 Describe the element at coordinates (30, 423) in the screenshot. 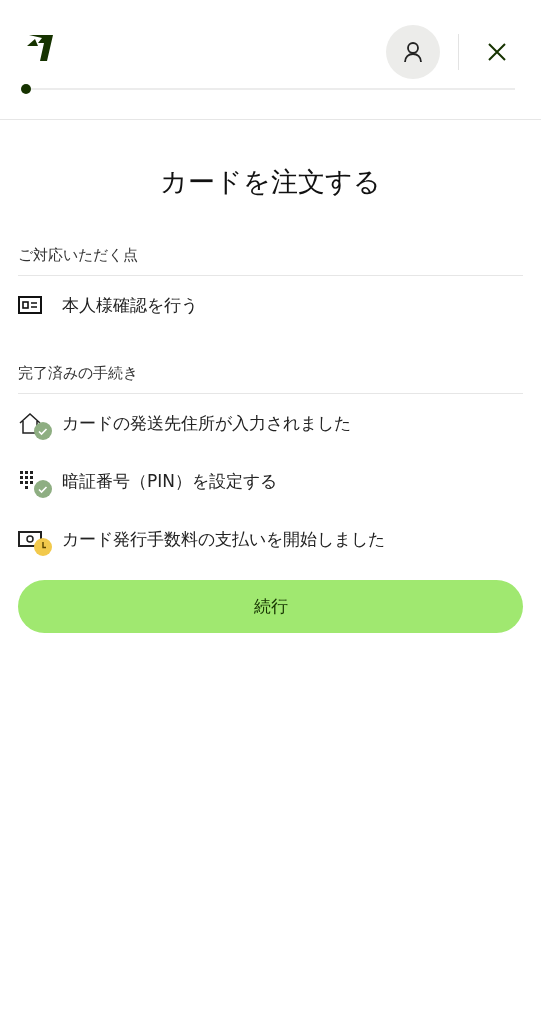

I see `house-icon` at that location.